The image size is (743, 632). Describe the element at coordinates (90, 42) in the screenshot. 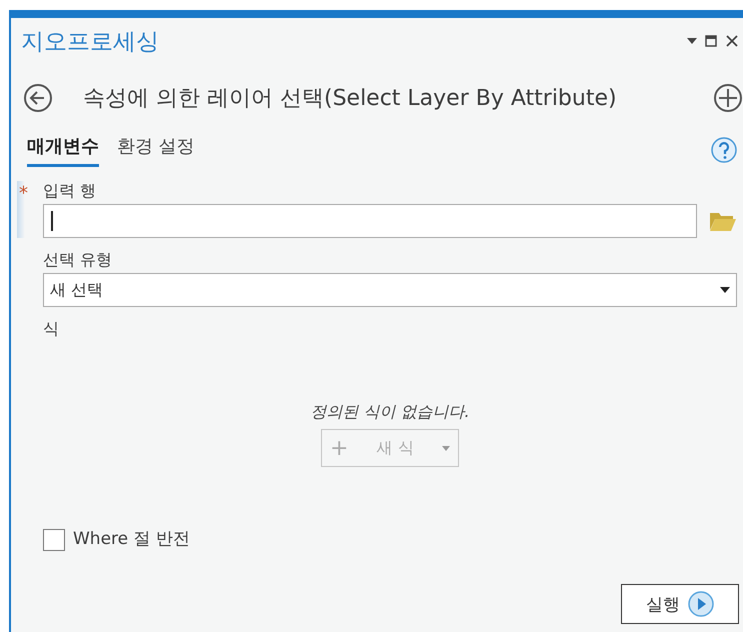

I see `window-title: 지오프로세싱` at that location.